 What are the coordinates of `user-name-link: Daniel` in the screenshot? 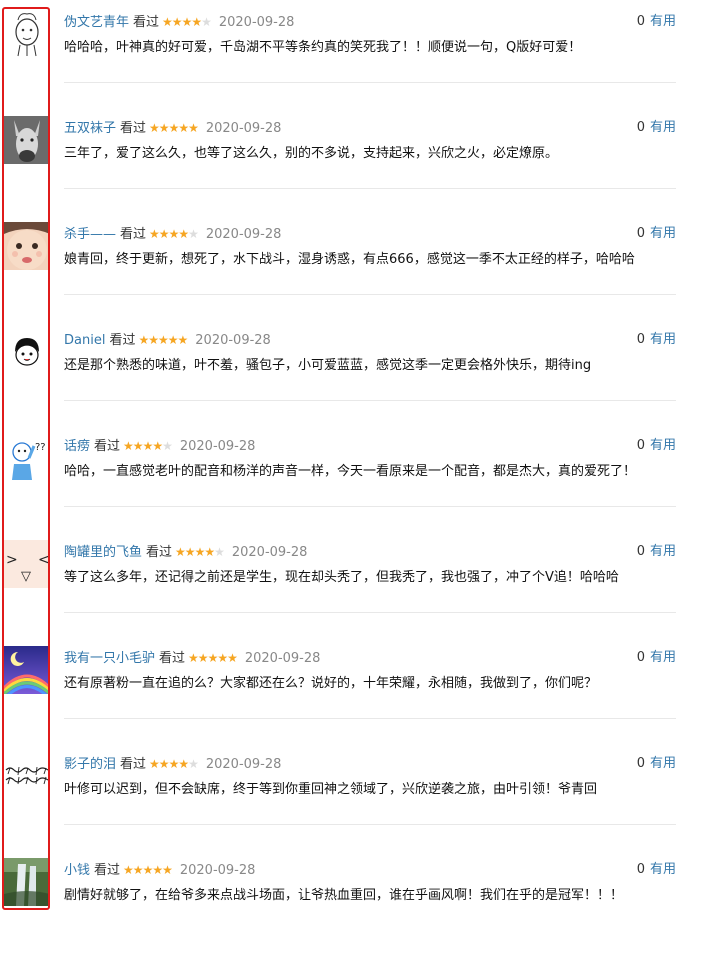 It's located at (84, 340).